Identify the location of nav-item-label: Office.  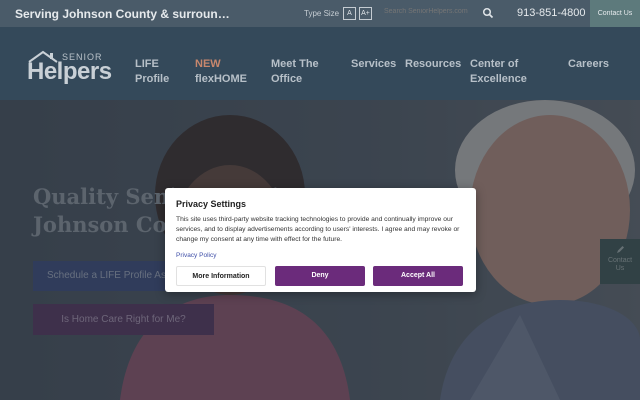
(287, 79).